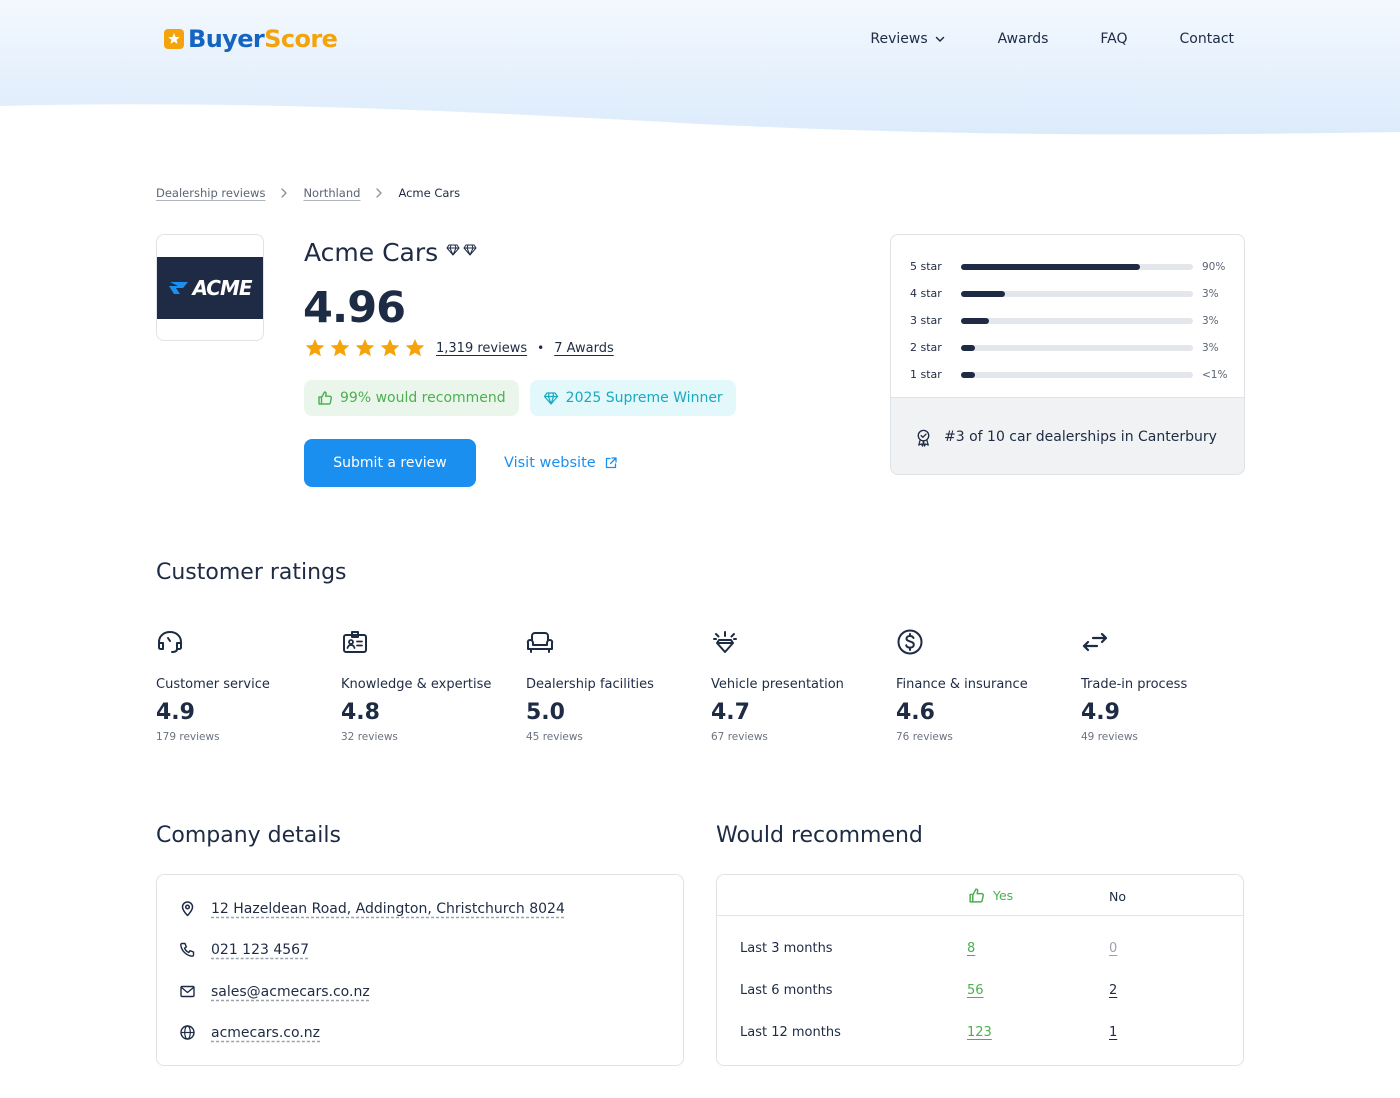  What do you see at coordinates (1113, 990) in the screenshot?
I see `no-count-link: 2` at bounding box center [1113, 990].